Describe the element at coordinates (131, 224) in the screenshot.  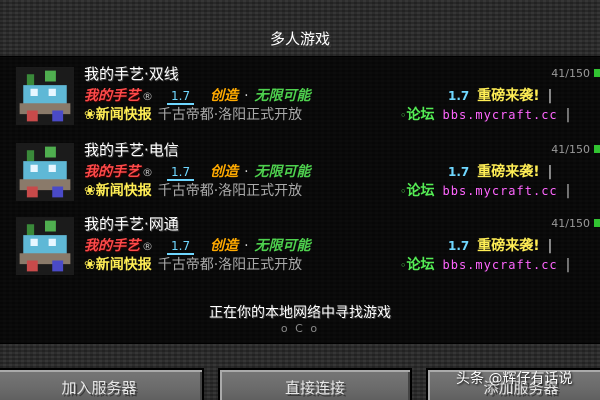
I see `server-name: 我的手艺·网通` at that location.